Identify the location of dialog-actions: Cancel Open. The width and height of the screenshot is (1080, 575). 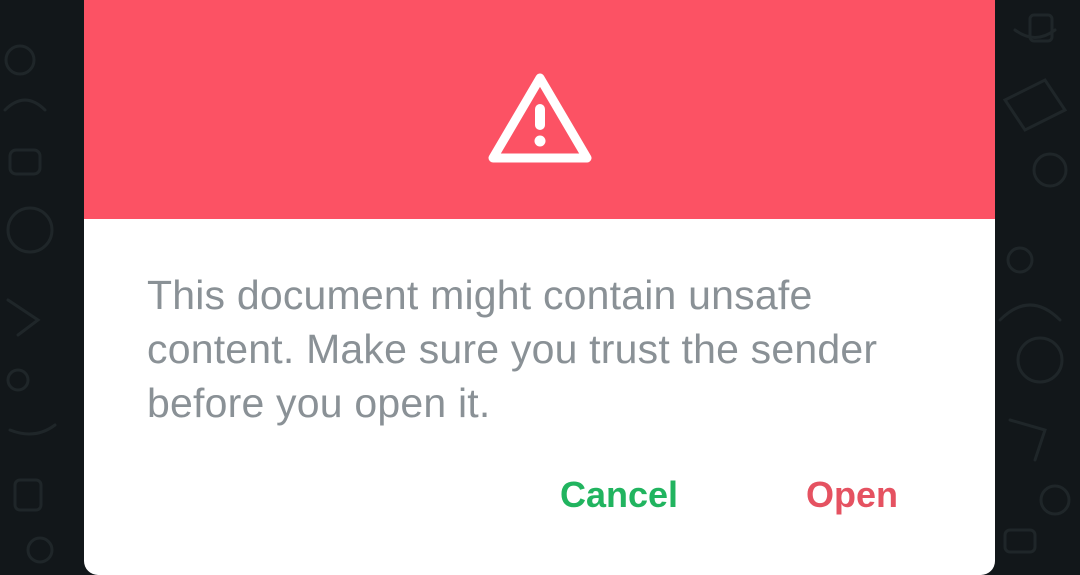
(539, 495).